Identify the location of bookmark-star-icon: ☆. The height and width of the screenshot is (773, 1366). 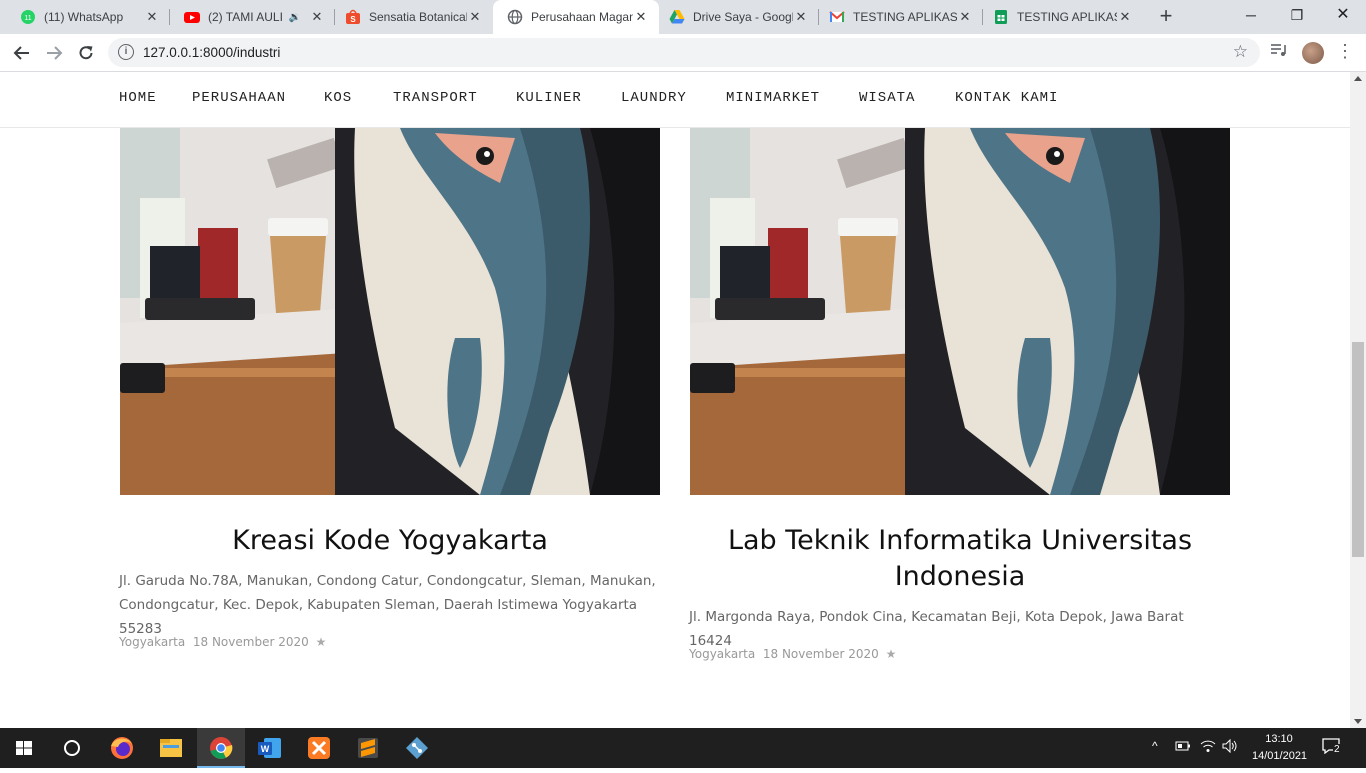
(1240, 52).